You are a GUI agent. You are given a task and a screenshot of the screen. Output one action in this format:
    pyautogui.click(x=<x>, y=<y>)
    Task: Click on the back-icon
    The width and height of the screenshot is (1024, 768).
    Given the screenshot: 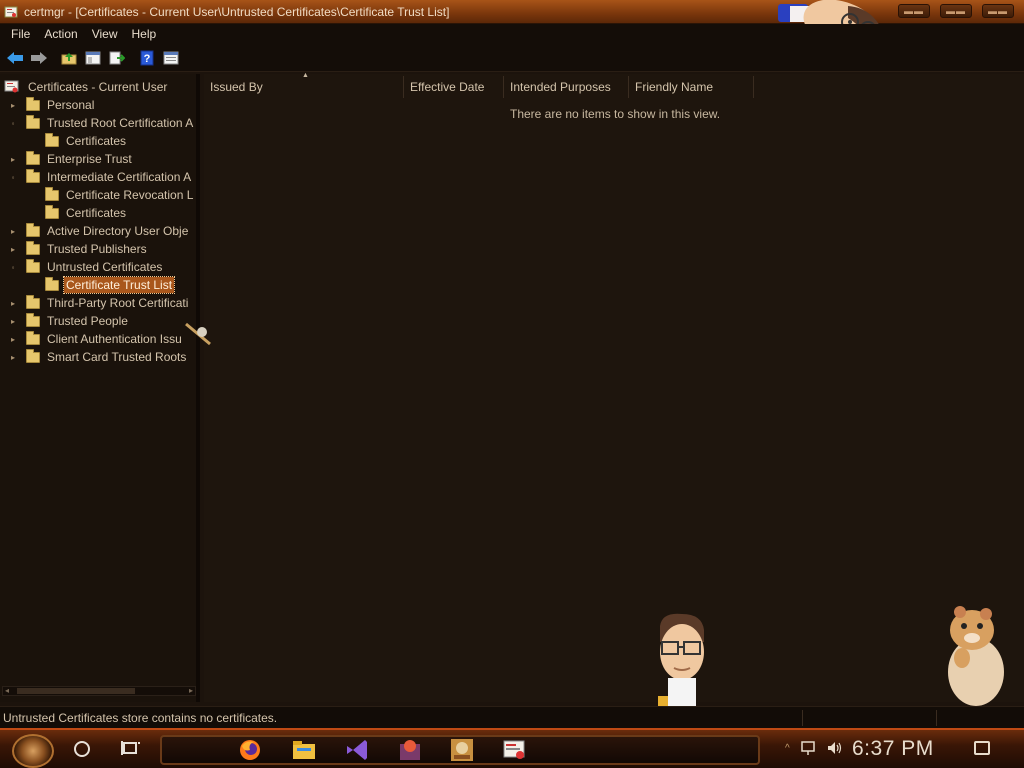 What is the action you would take?
    pyautogui.click(x=15, y=57)
    